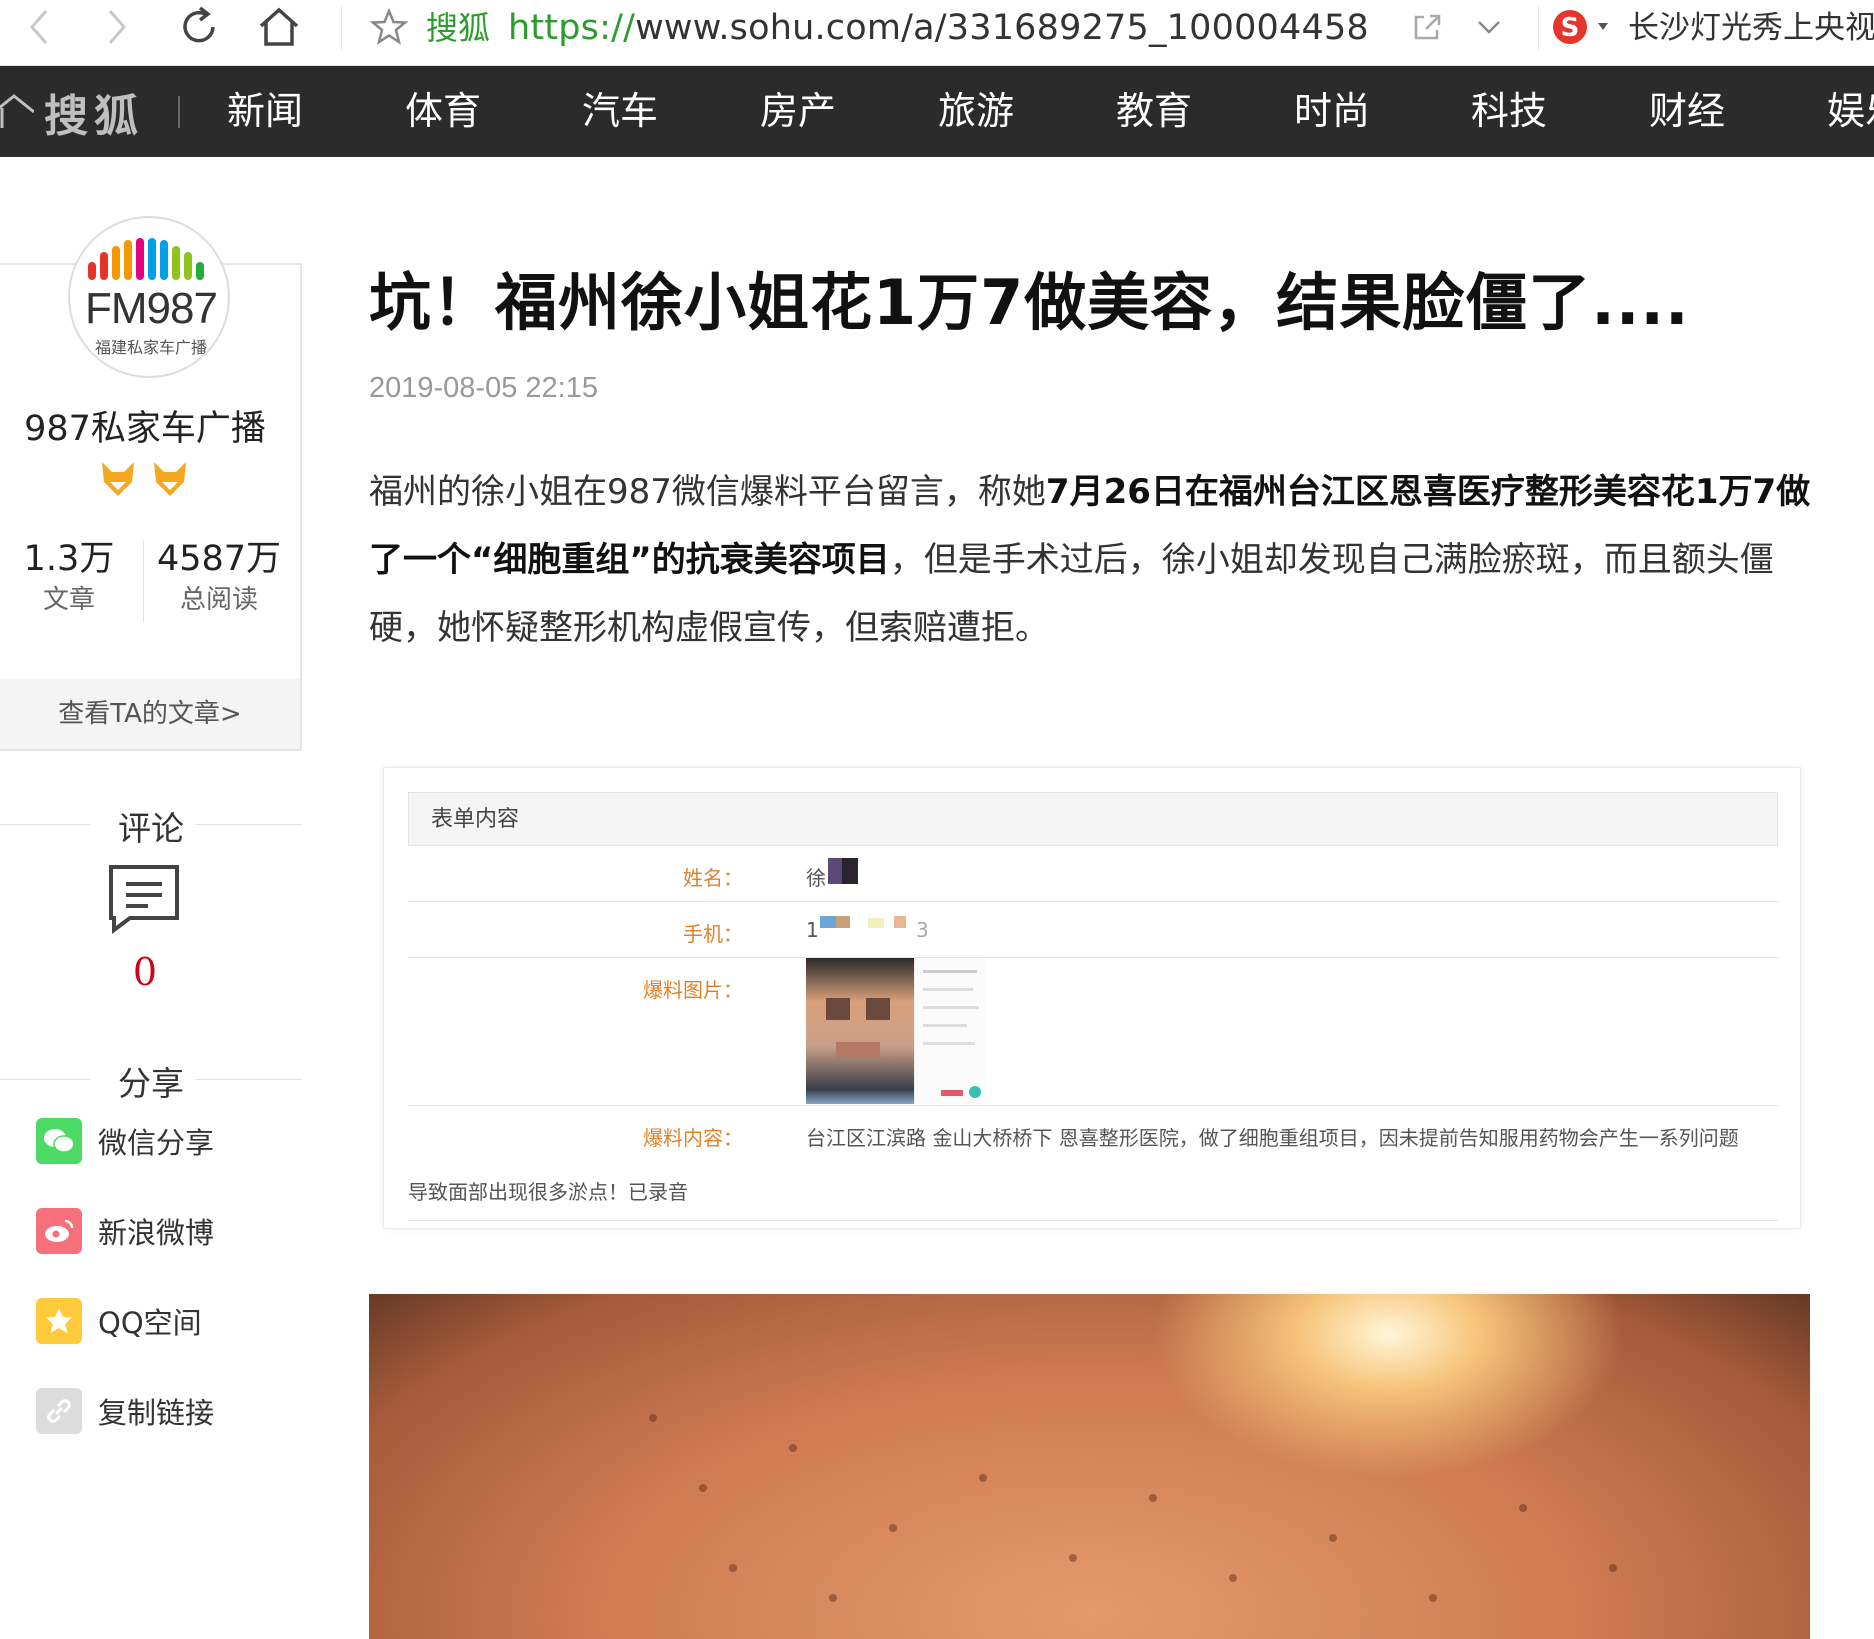  I want to click on star-icon, so click(389, 26).